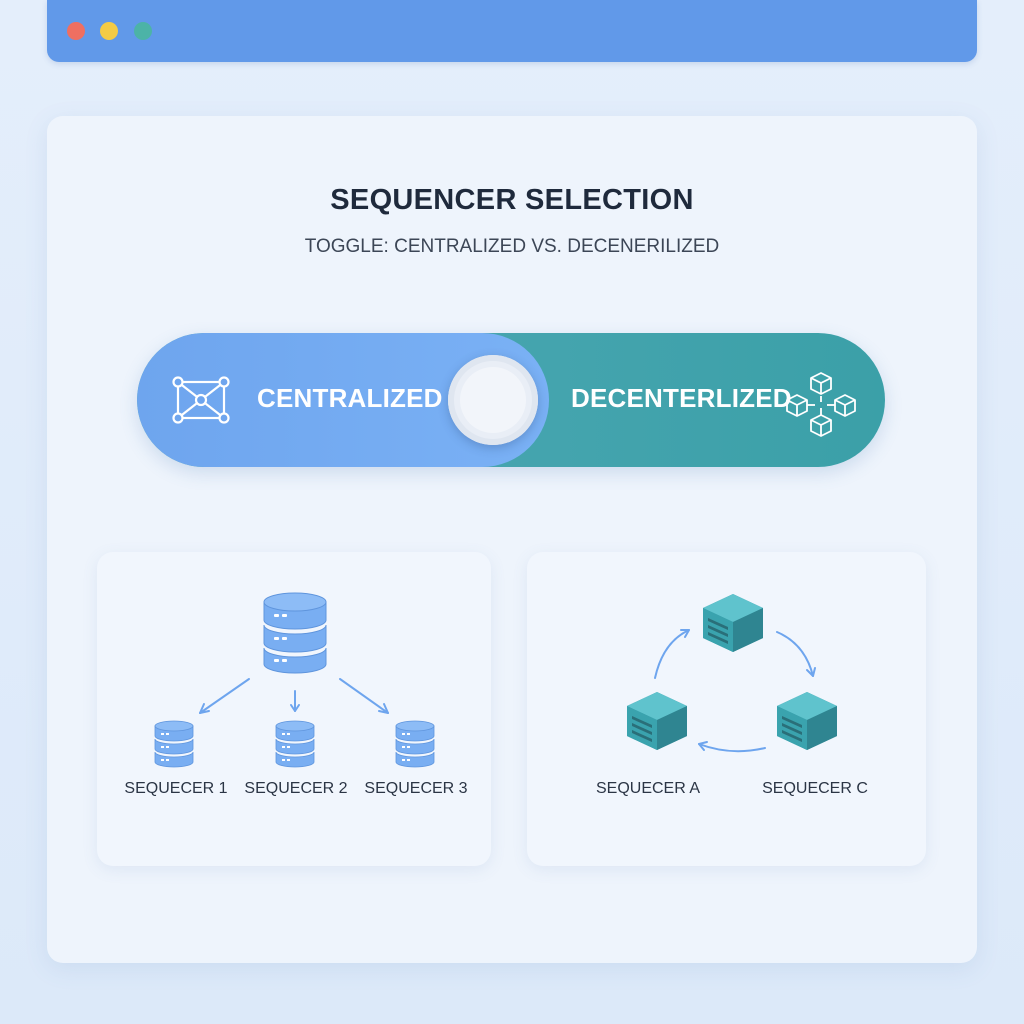 The height and width of the screenshot is (1024, 1024). I want to click on decentralized-diagram-panel: SEQUECER A SEQUECER C, so click(726, 709).